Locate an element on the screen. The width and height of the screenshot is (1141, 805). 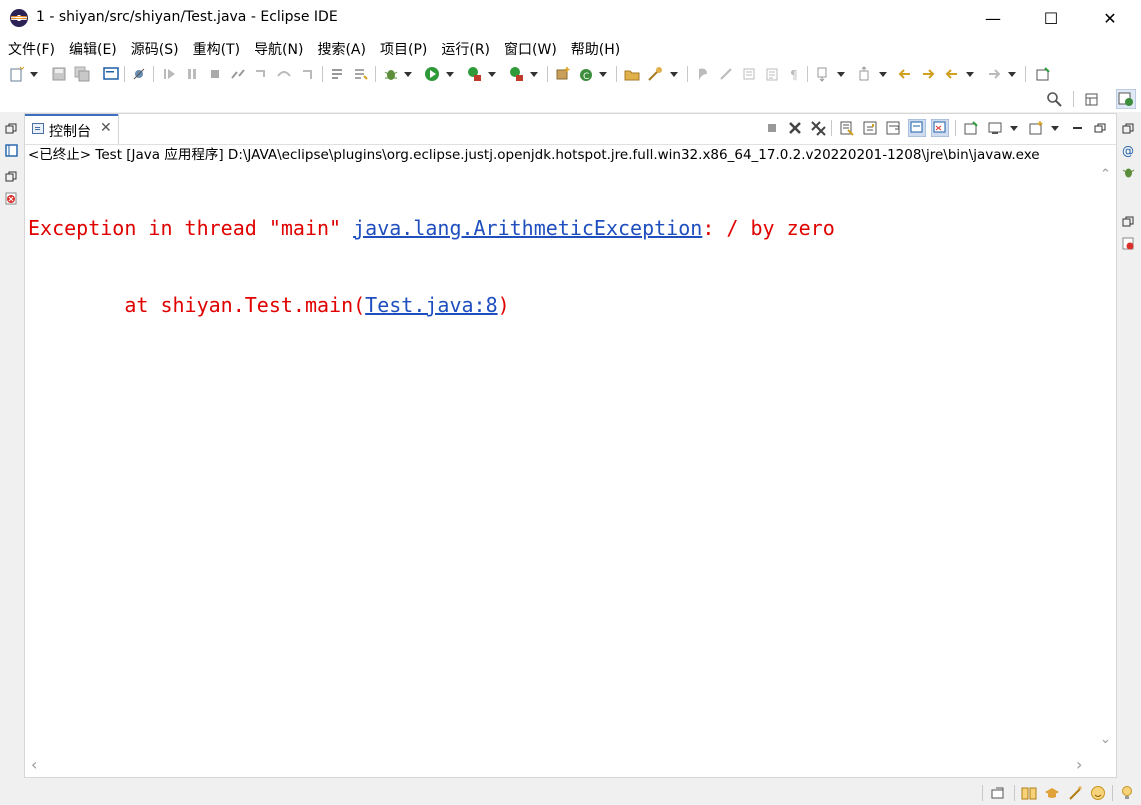
minimize-button: — is located at coordinates (993, 19).